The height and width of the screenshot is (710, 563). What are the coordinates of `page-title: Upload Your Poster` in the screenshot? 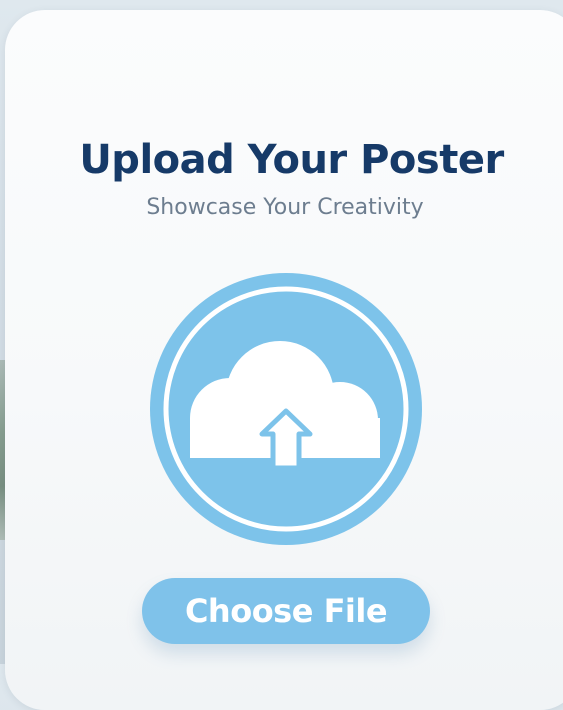 It's located at (291, 160).